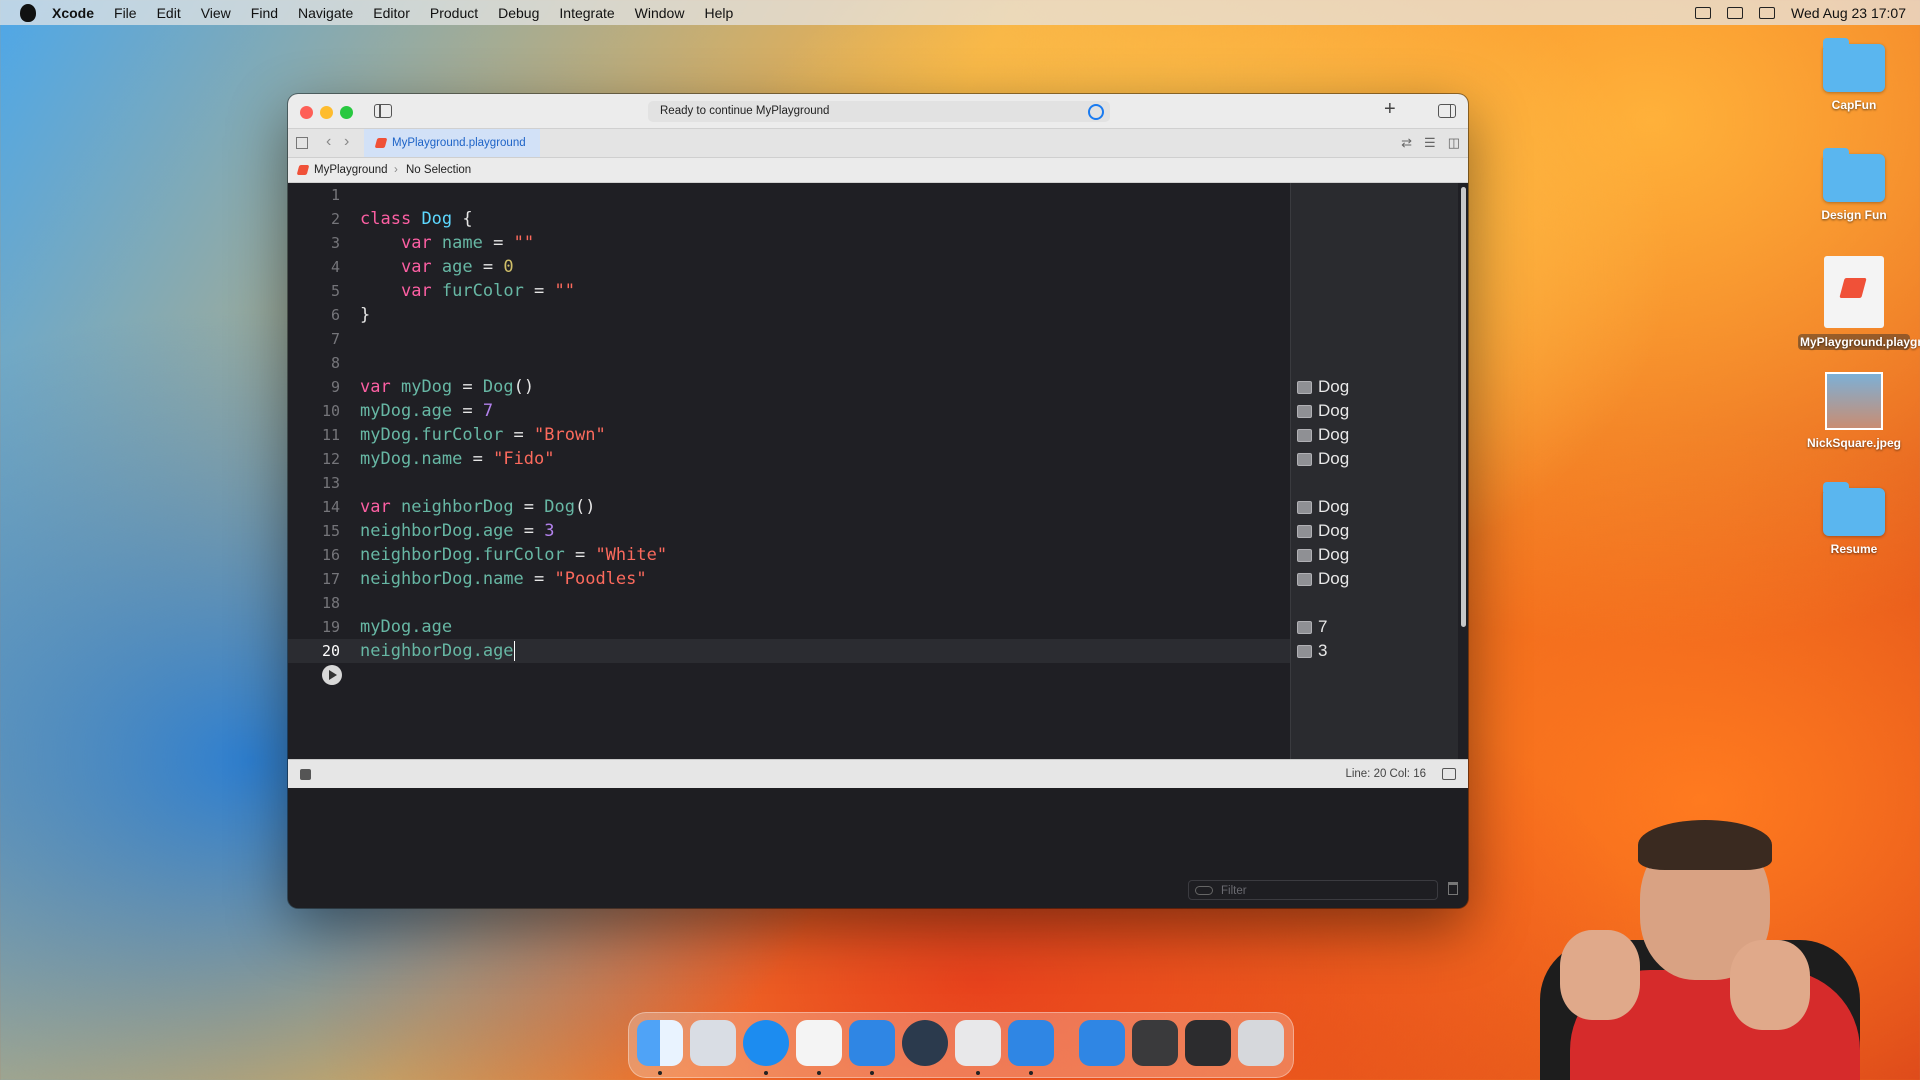  What do you see at coordinates (498, 387) in the screenshot?
I see `type-name: Dog` at bounding box center [498, 387].